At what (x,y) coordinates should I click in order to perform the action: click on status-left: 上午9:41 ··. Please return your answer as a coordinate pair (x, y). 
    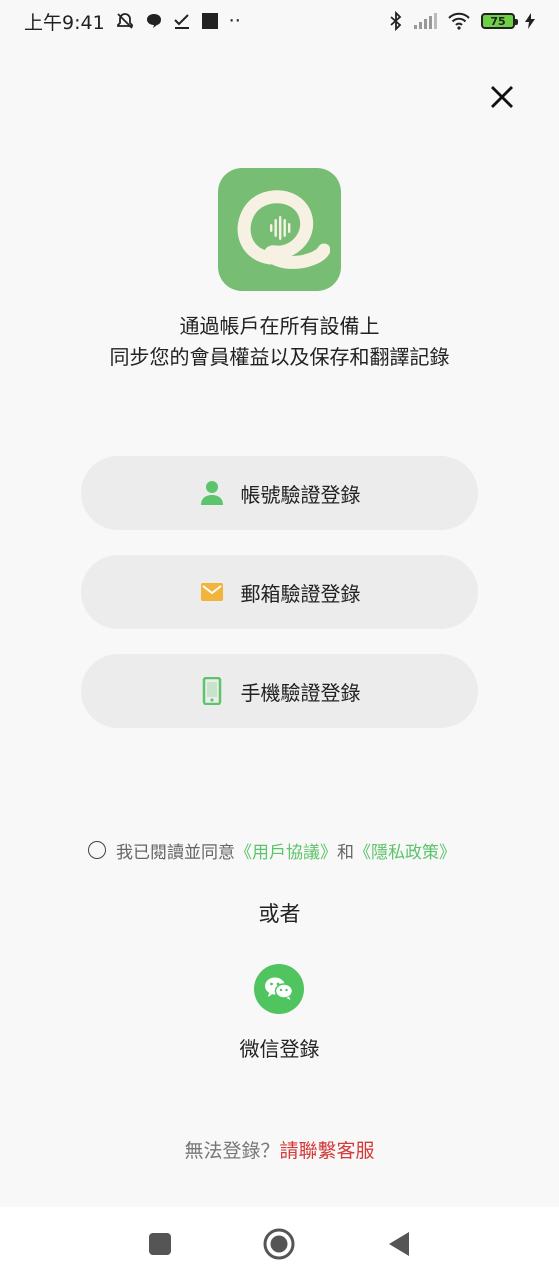
    Looking at the image, I should click on (132, 21).